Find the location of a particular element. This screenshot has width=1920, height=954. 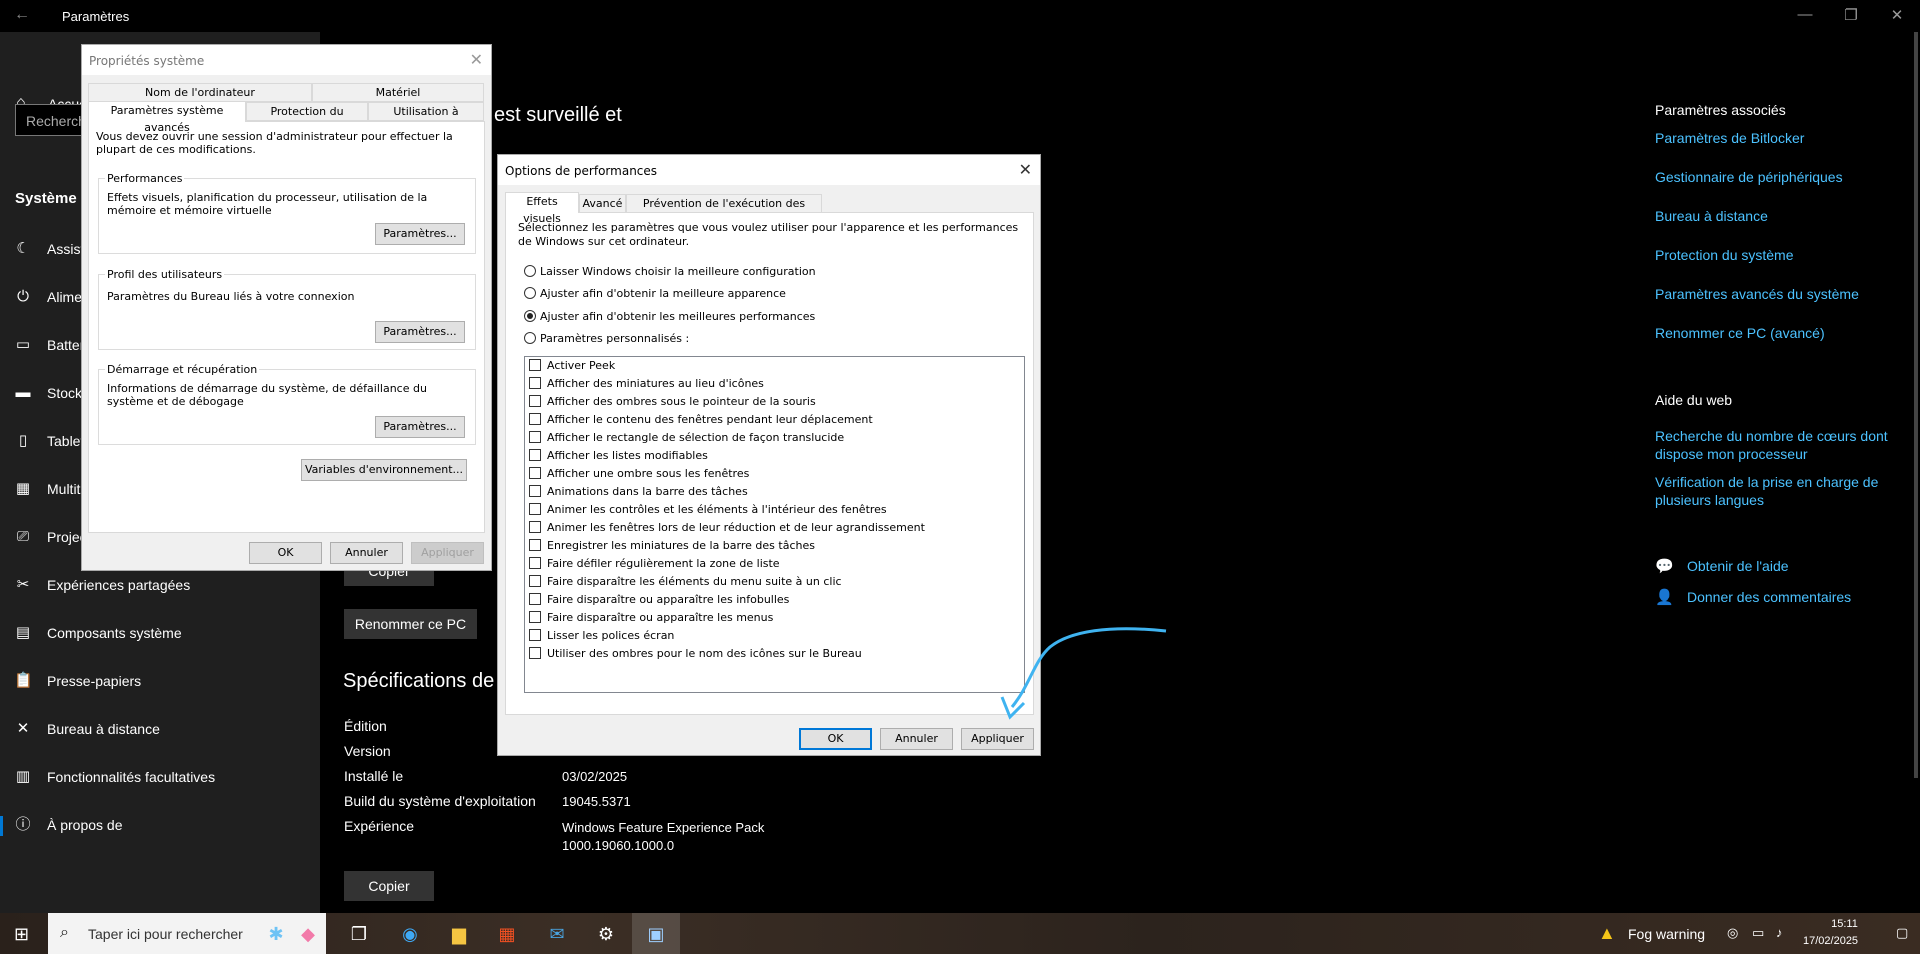

feedback-link: Donner des commentaires is located at coordinates (1769, 597).